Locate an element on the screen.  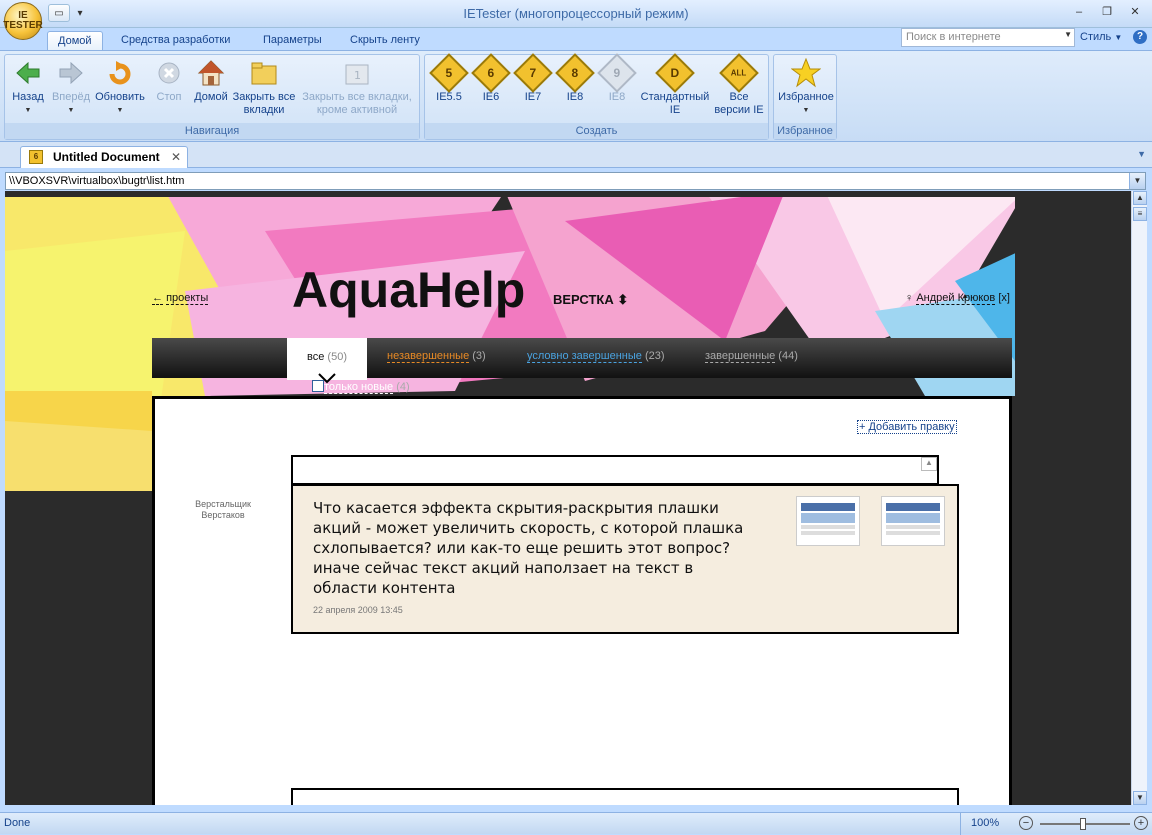
ie7-badge-icon: 7 is located at coordinates (533, 73).